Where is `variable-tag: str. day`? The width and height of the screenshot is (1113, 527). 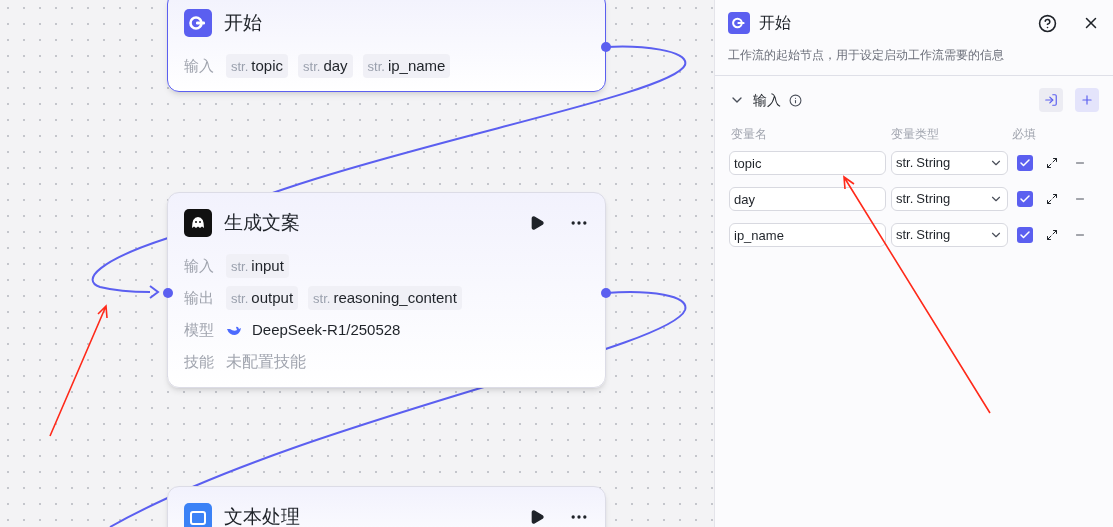
variable-tag: str. day is located at coordinates (325, 66).